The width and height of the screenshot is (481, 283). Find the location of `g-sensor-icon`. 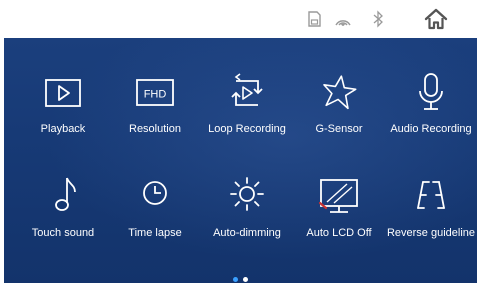

g-sensor-icon is located at coordinates (340, 92).